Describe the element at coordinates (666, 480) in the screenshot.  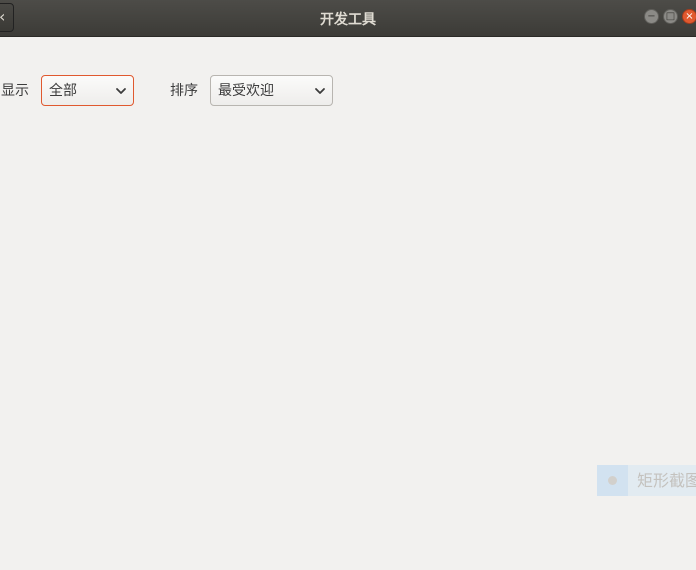
I see `overlay-label: 矩形截图` at that location.